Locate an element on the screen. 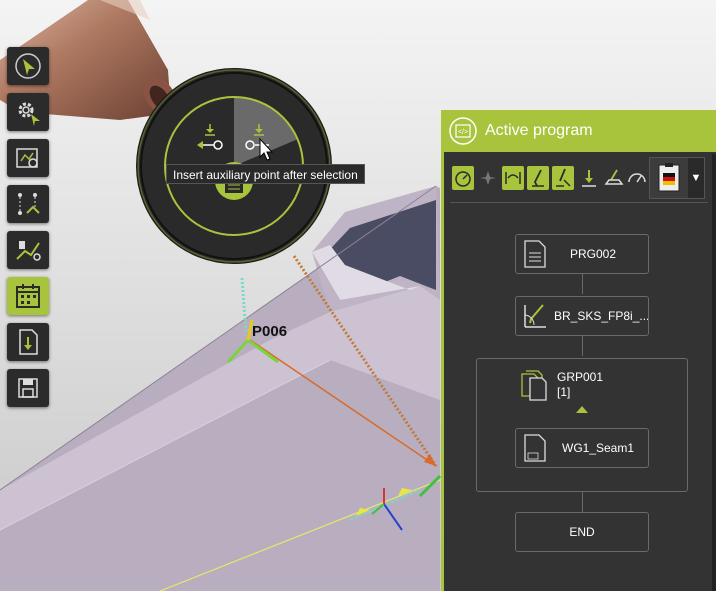 The width and height of the screenshot is (716, 591). select-tool-button is located at coordinates (28, 66).